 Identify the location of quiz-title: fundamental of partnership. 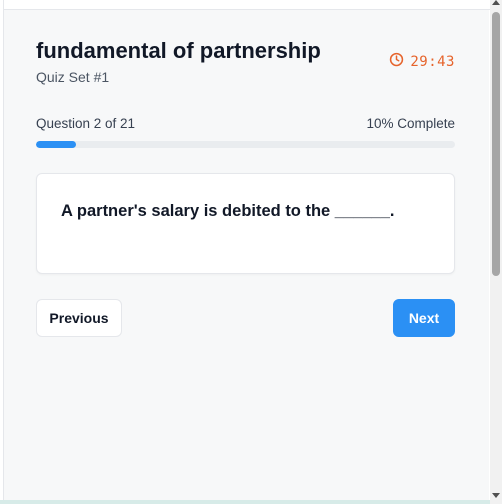
(178, 50).